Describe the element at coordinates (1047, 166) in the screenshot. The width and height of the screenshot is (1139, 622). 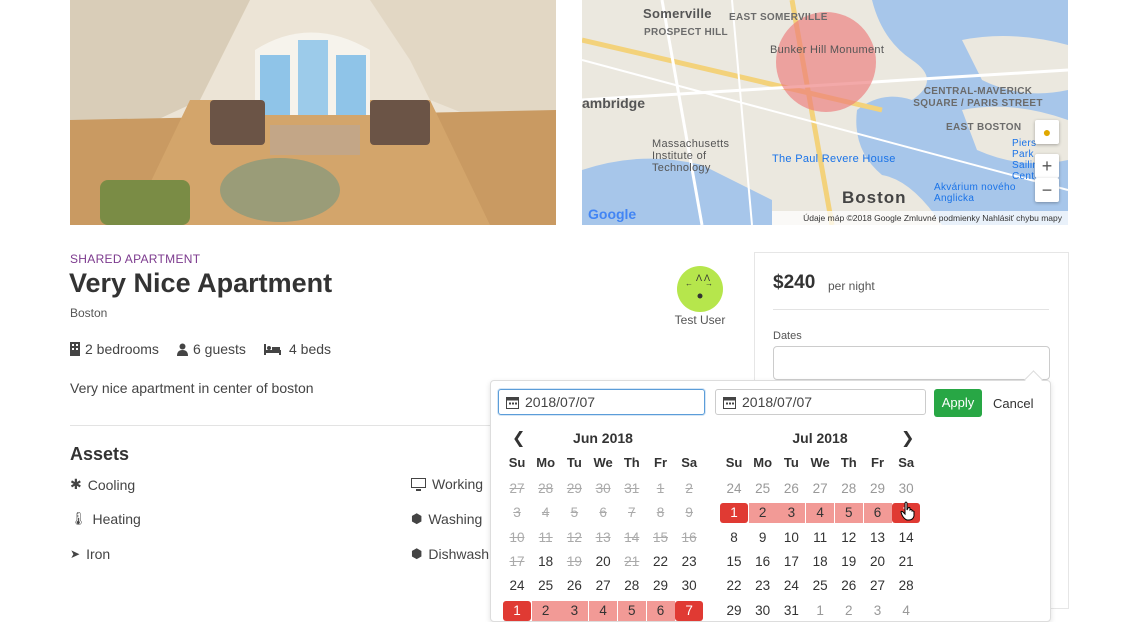
I see `zoom-in-button: +` at that location.